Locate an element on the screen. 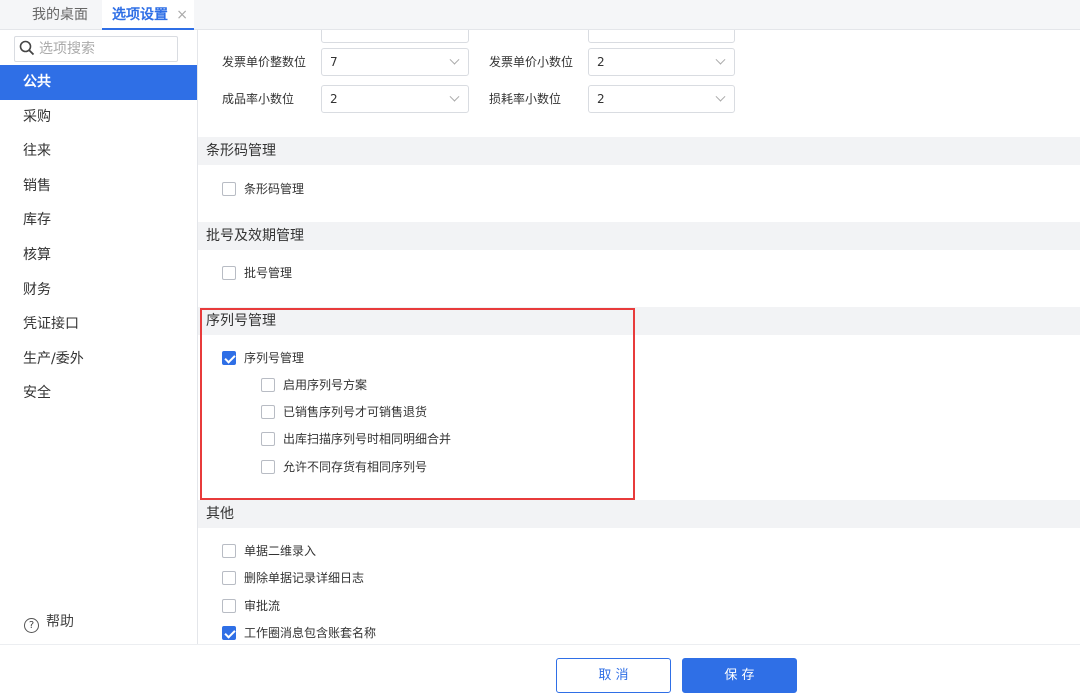 This screenshot has height=697, width=1080. option-serial-duplicate-allowed: 允许不同存货有相同序列号 is located at coordinates (344, 467).